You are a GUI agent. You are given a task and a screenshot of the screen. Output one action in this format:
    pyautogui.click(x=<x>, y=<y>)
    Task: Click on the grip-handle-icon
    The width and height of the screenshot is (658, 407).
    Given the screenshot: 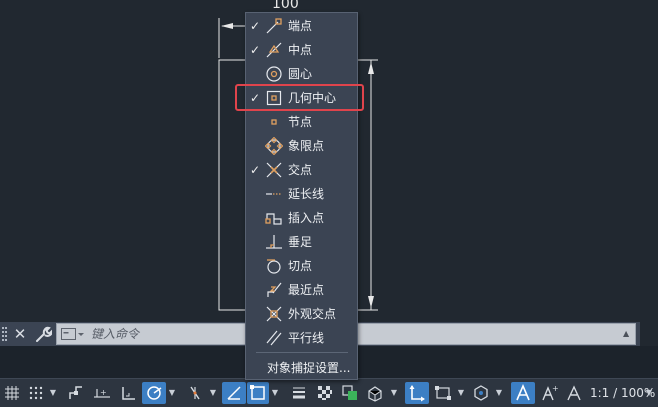 What is the action you would take?
    pyautogui.click(x=5, y=334)
    